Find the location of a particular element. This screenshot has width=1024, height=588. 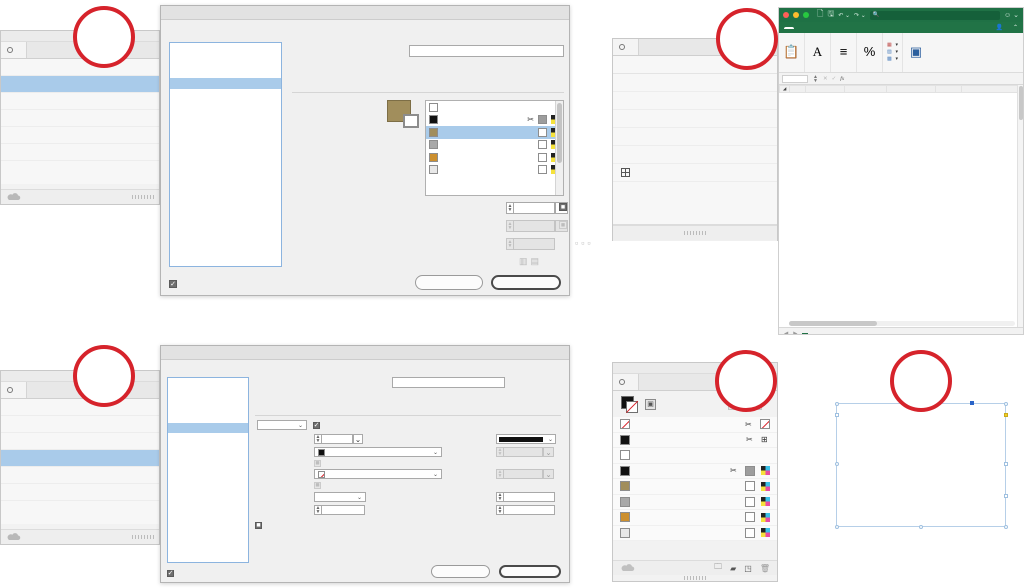

offset-control: ▲ ▼ is located at coordinates (525, 497).